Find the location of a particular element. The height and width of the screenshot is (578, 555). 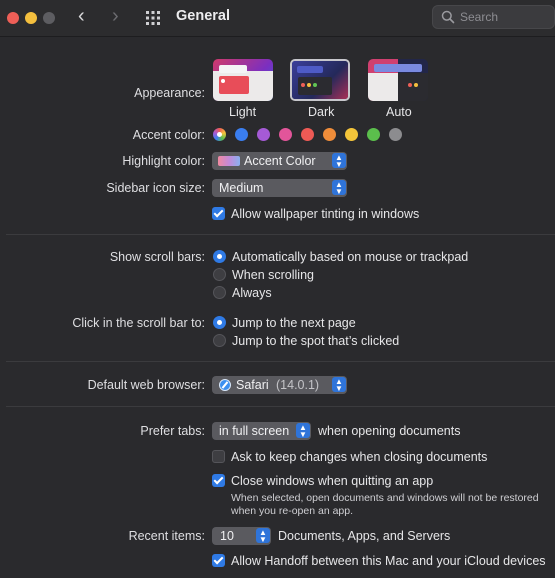

appearance-auto-label: Auto is located at coordinates (399, 112).